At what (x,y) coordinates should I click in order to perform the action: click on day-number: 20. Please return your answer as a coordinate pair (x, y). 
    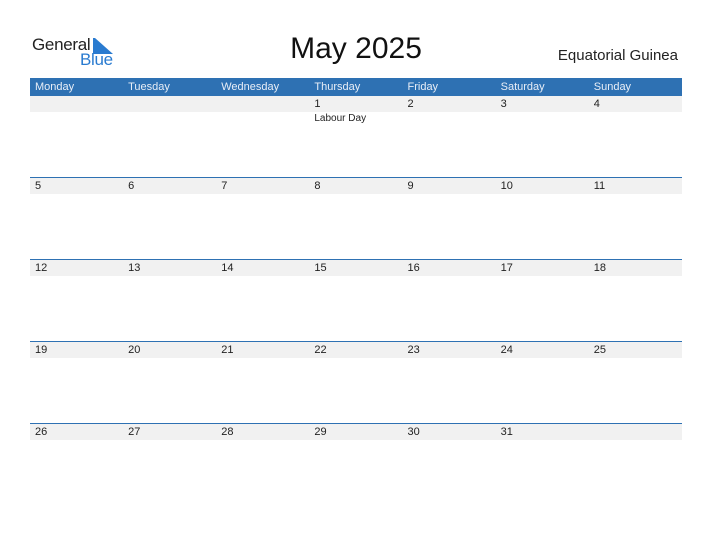
    Looking at the image, I should click on (134, 350).